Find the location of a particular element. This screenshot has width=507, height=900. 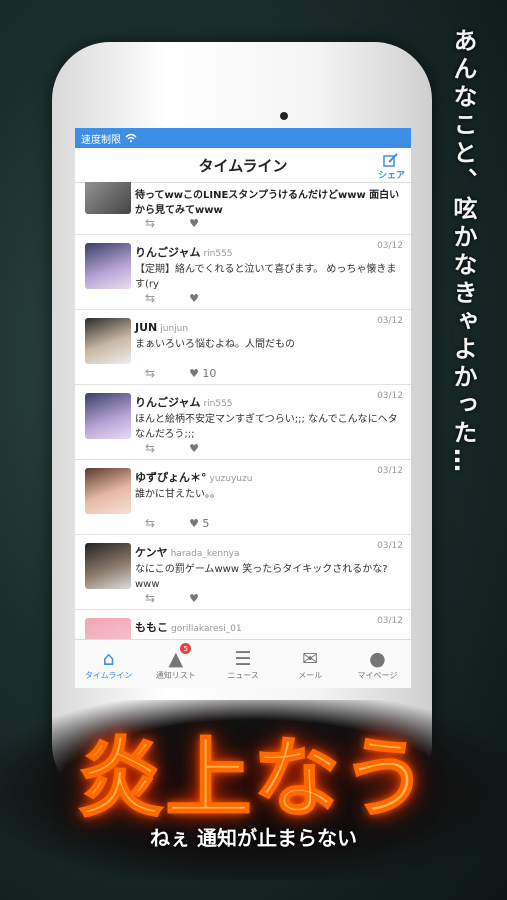

post-text: 待ってwwこのLINEスタンプうけるんだけどwww 面白いから見てみてwww is located at coordinates (267, 203).